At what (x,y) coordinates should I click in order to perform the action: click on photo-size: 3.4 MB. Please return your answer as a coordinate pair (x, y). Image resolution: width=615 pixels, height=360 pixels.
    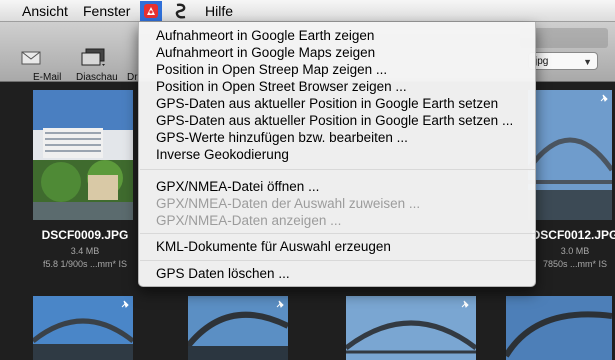
    Looking at the image, I should click on (85, 251).